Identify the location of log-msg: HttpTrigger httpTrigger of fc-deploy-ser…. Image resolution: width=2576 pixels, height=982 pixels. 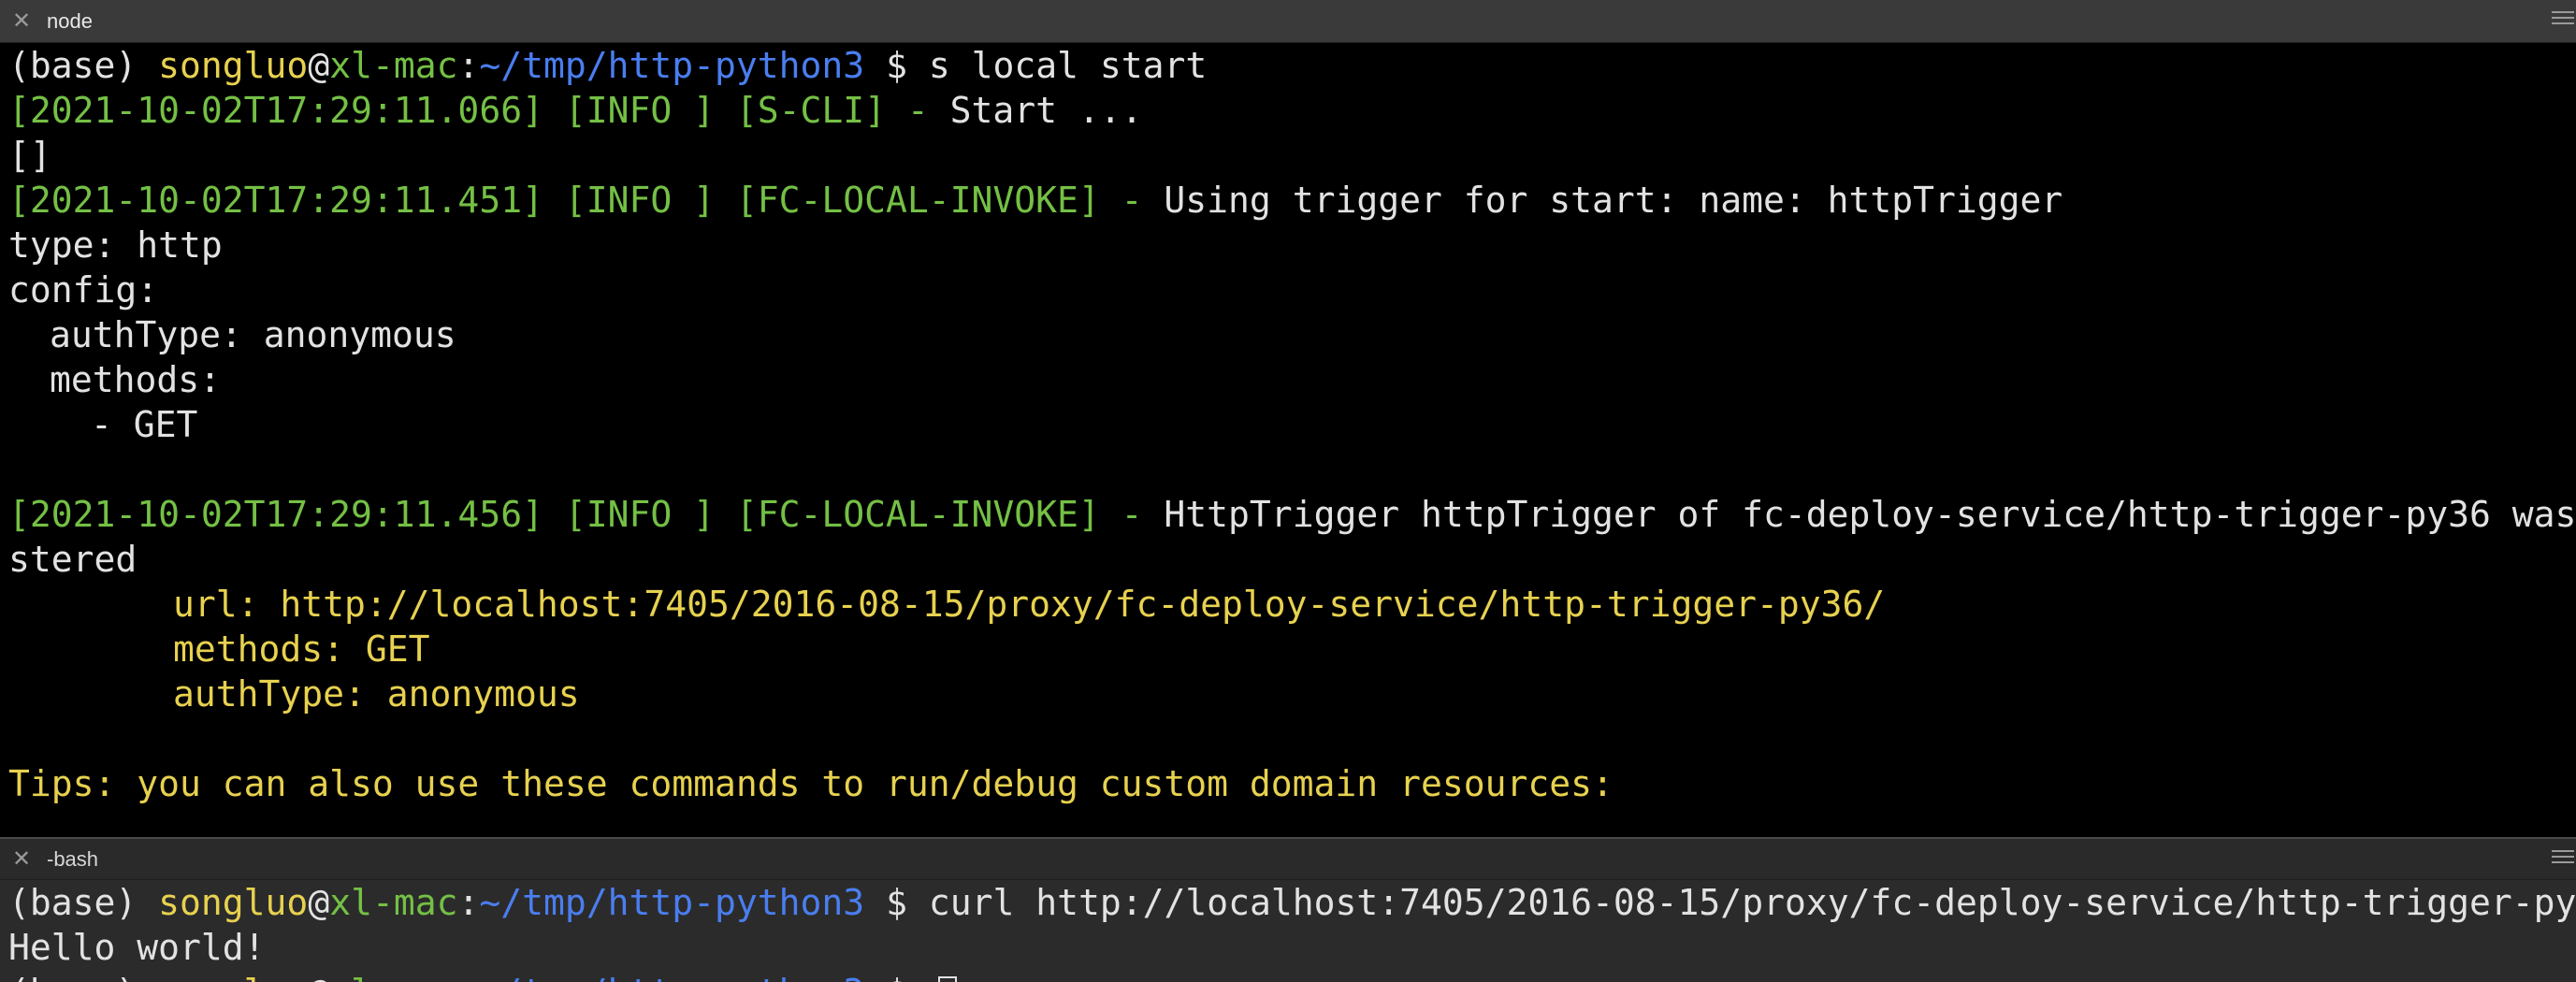
(1870, 514).